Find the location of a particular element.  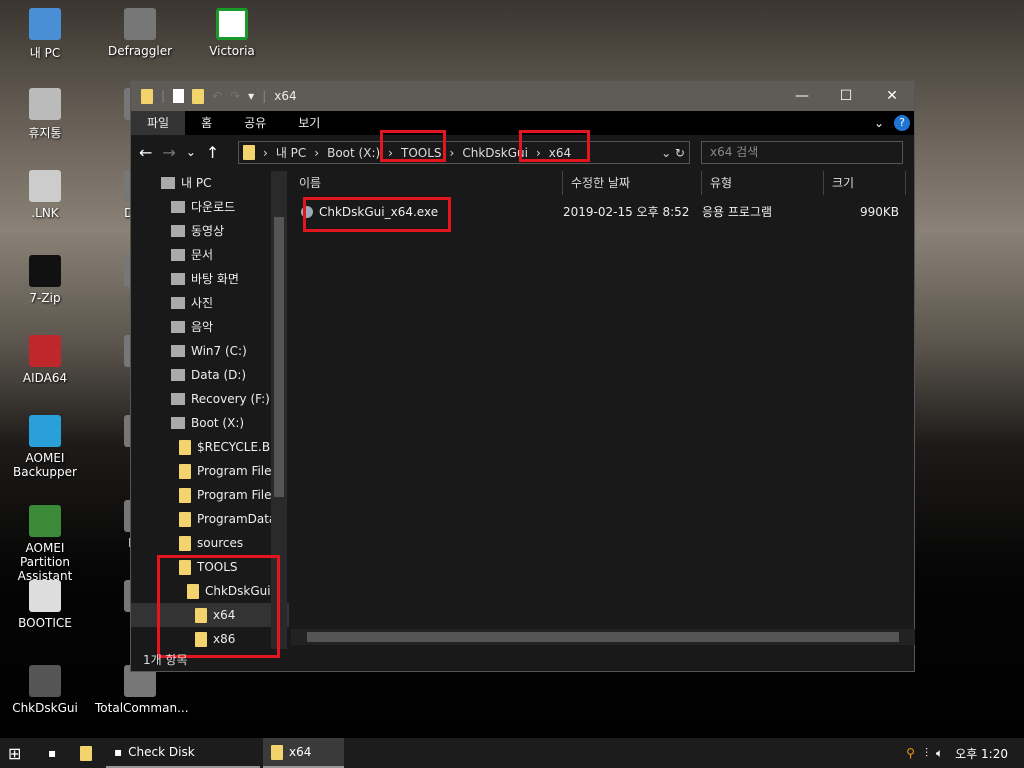

tree-item: 문서 is located at coordinates (210, 255).